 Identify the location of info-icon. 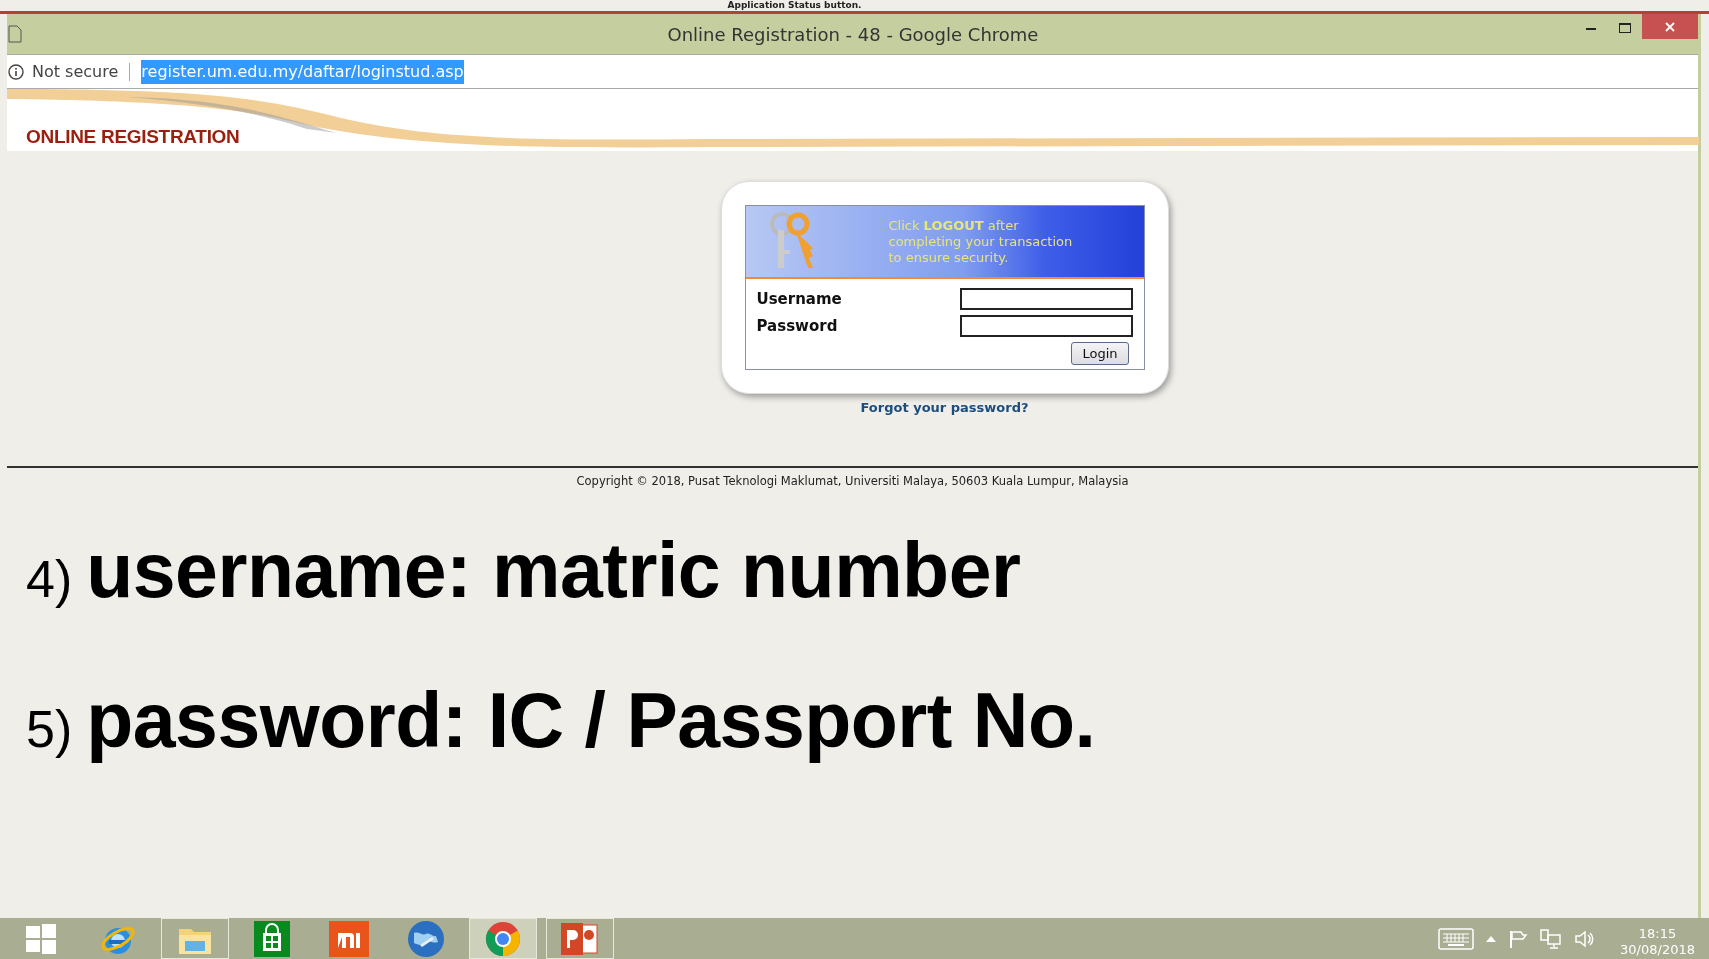
(16, 71).